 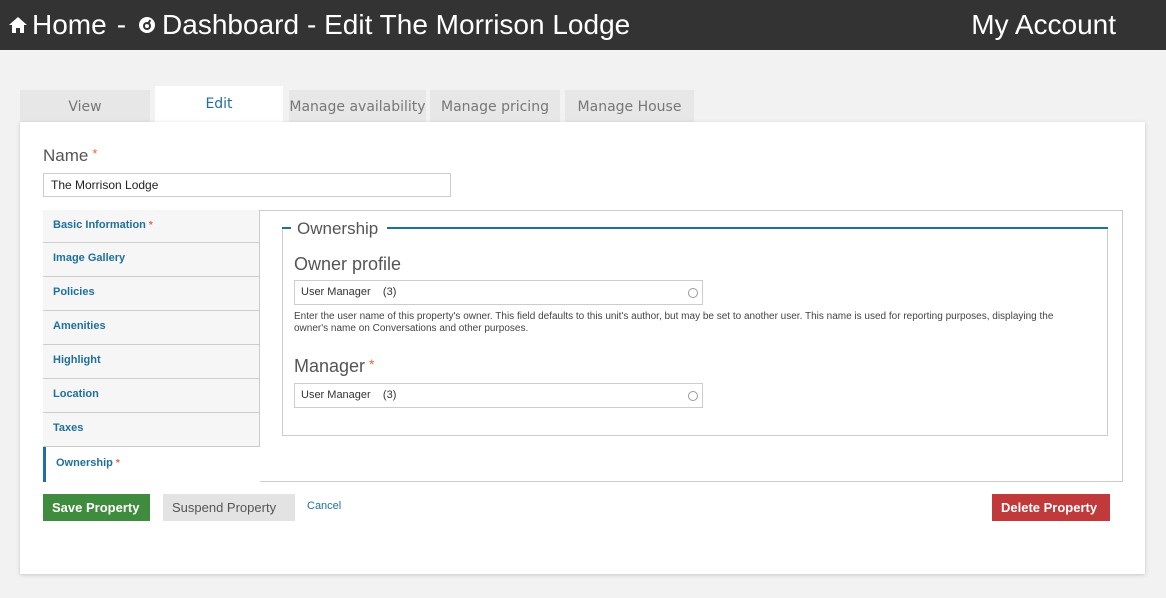 I want to click on dashboard-icon, so click(x=147, y=25).